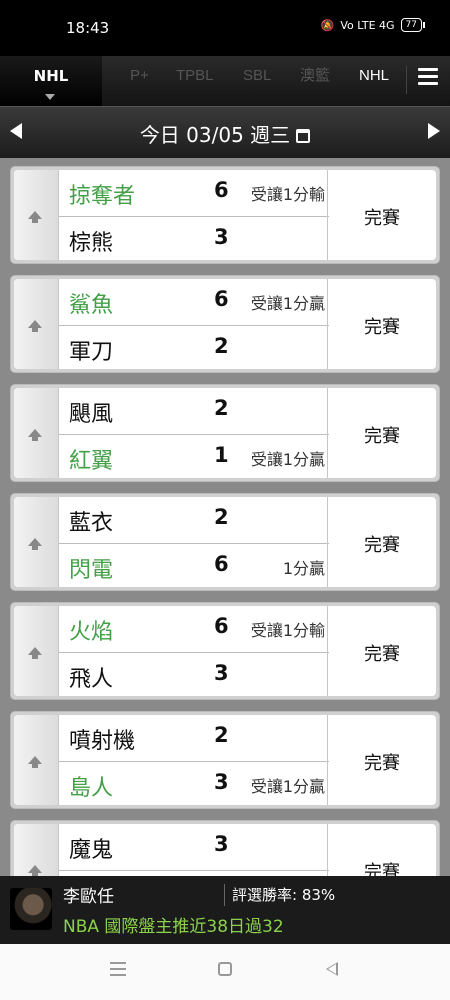 The image size is (450, 1000). Describe the element at coordinates (194, 193) in the screenshot. I see `team-row: 掠奪者 6 受讓1分輸` at that location.